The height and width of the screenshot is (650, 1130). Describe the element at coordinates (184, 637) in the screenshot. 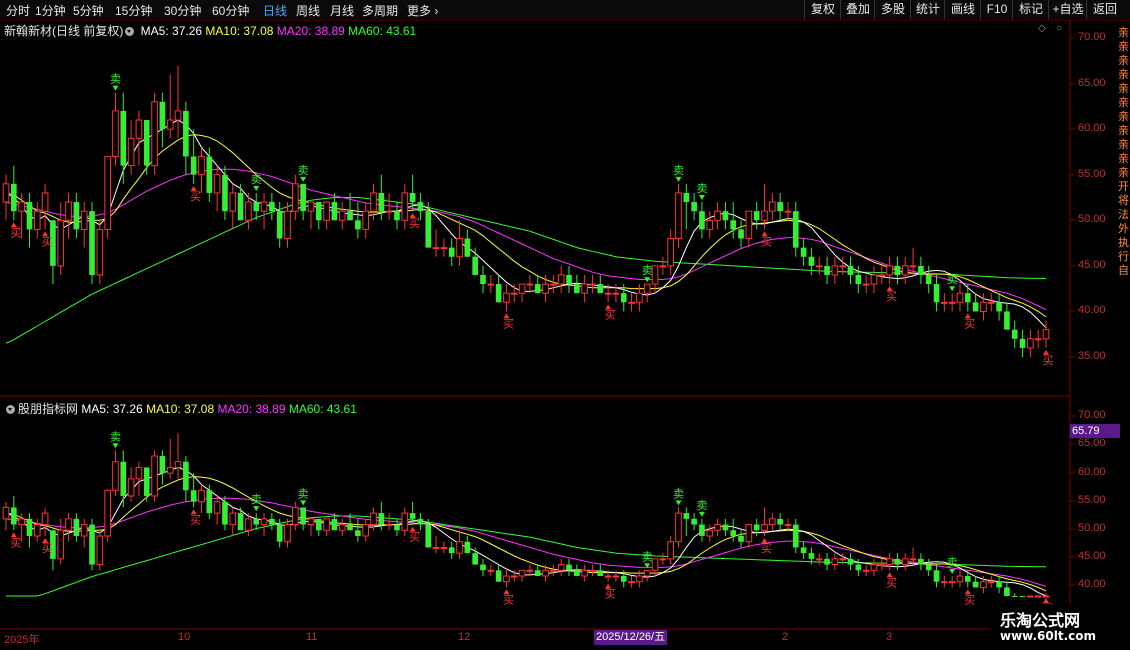

I see `x-label: 10` at that location.